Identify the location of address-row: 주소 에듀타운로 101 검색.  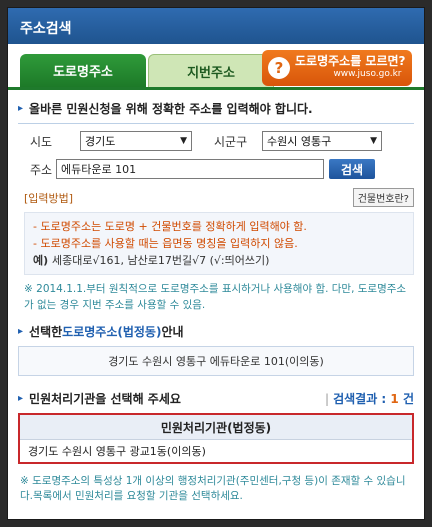
(222, 169).